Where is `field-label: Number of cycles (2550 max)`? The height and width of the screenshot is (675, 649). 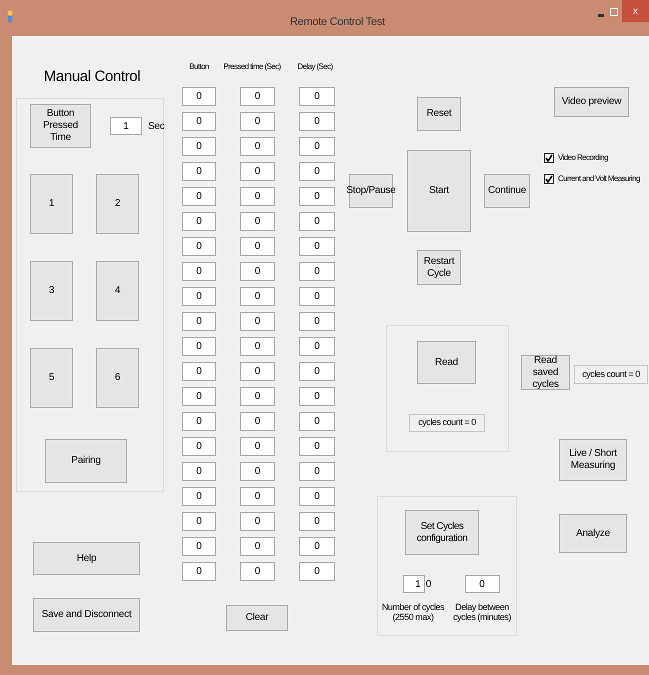 field-label: Number of cycles (2550 max) is located at coordinates (413, 612).